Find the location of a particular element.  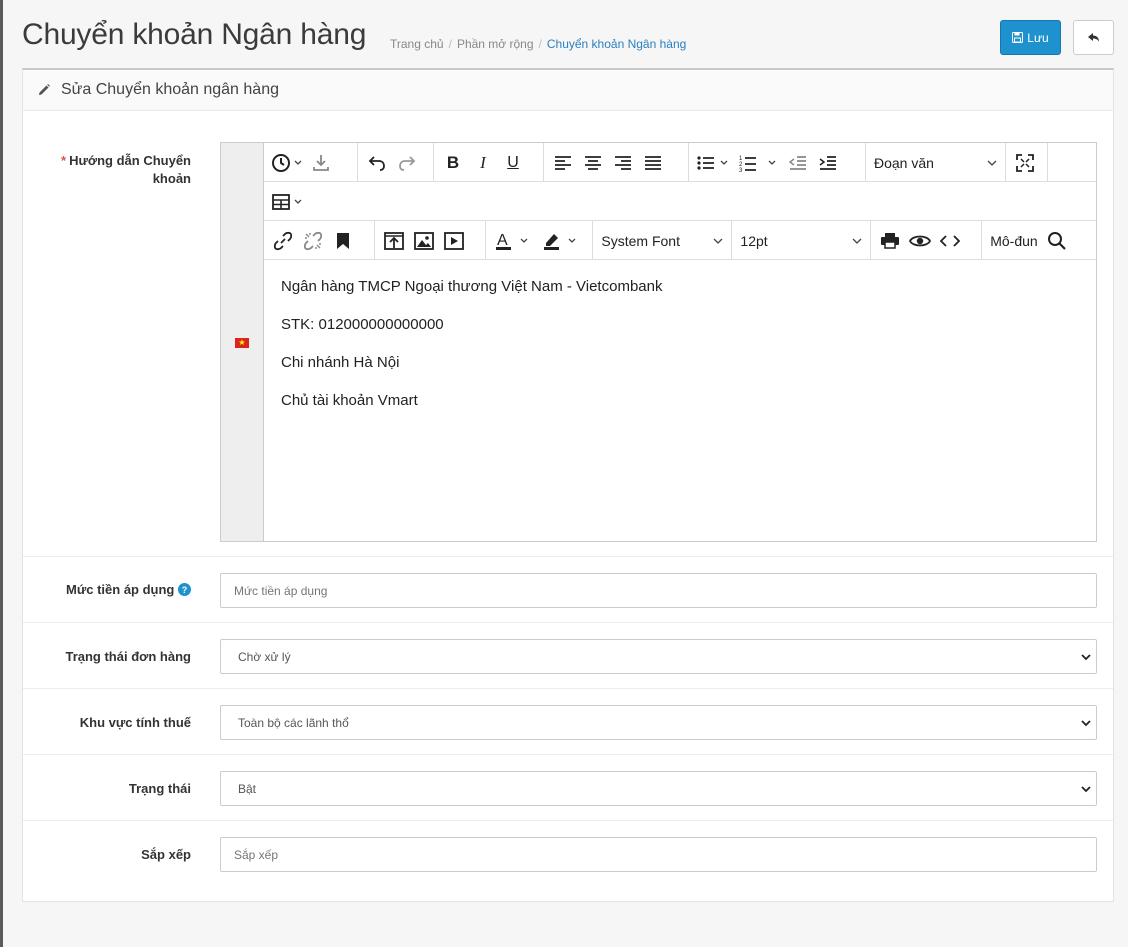

toolbar-row-1: B I U 123 Đoạn văn is located at coordinates (680, 162).